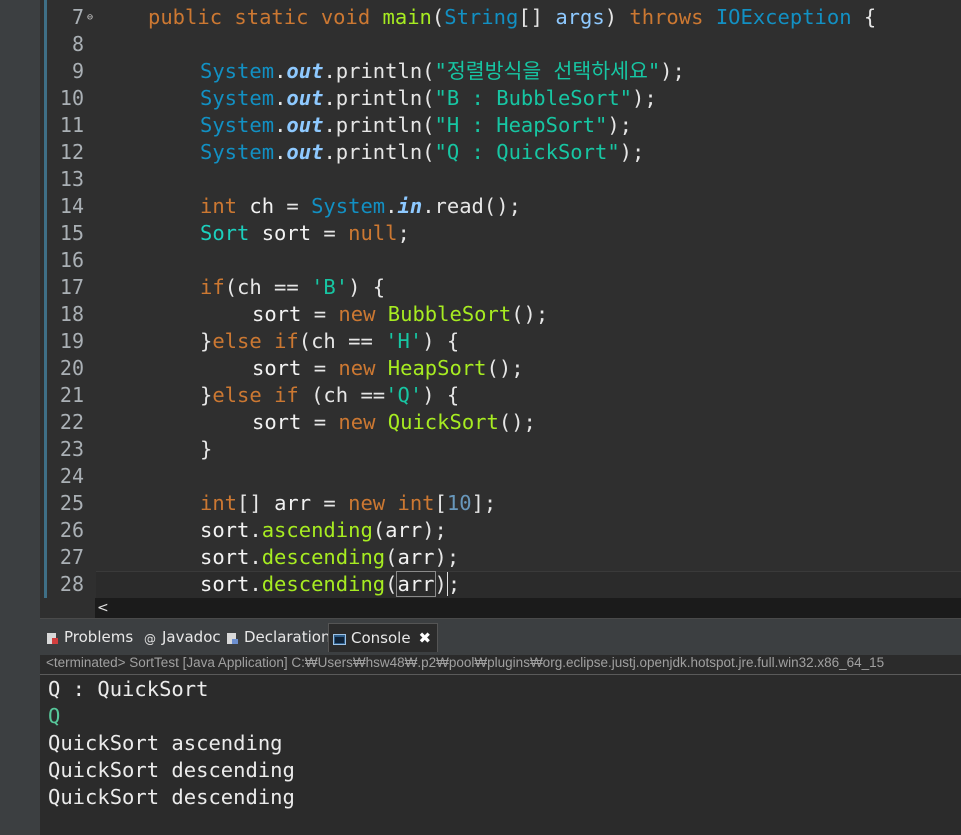 The height and width of the screenshot is (835, 961). I want to click on editor-line-14: 14 int ch = System.in.read();, so click(500, 206).